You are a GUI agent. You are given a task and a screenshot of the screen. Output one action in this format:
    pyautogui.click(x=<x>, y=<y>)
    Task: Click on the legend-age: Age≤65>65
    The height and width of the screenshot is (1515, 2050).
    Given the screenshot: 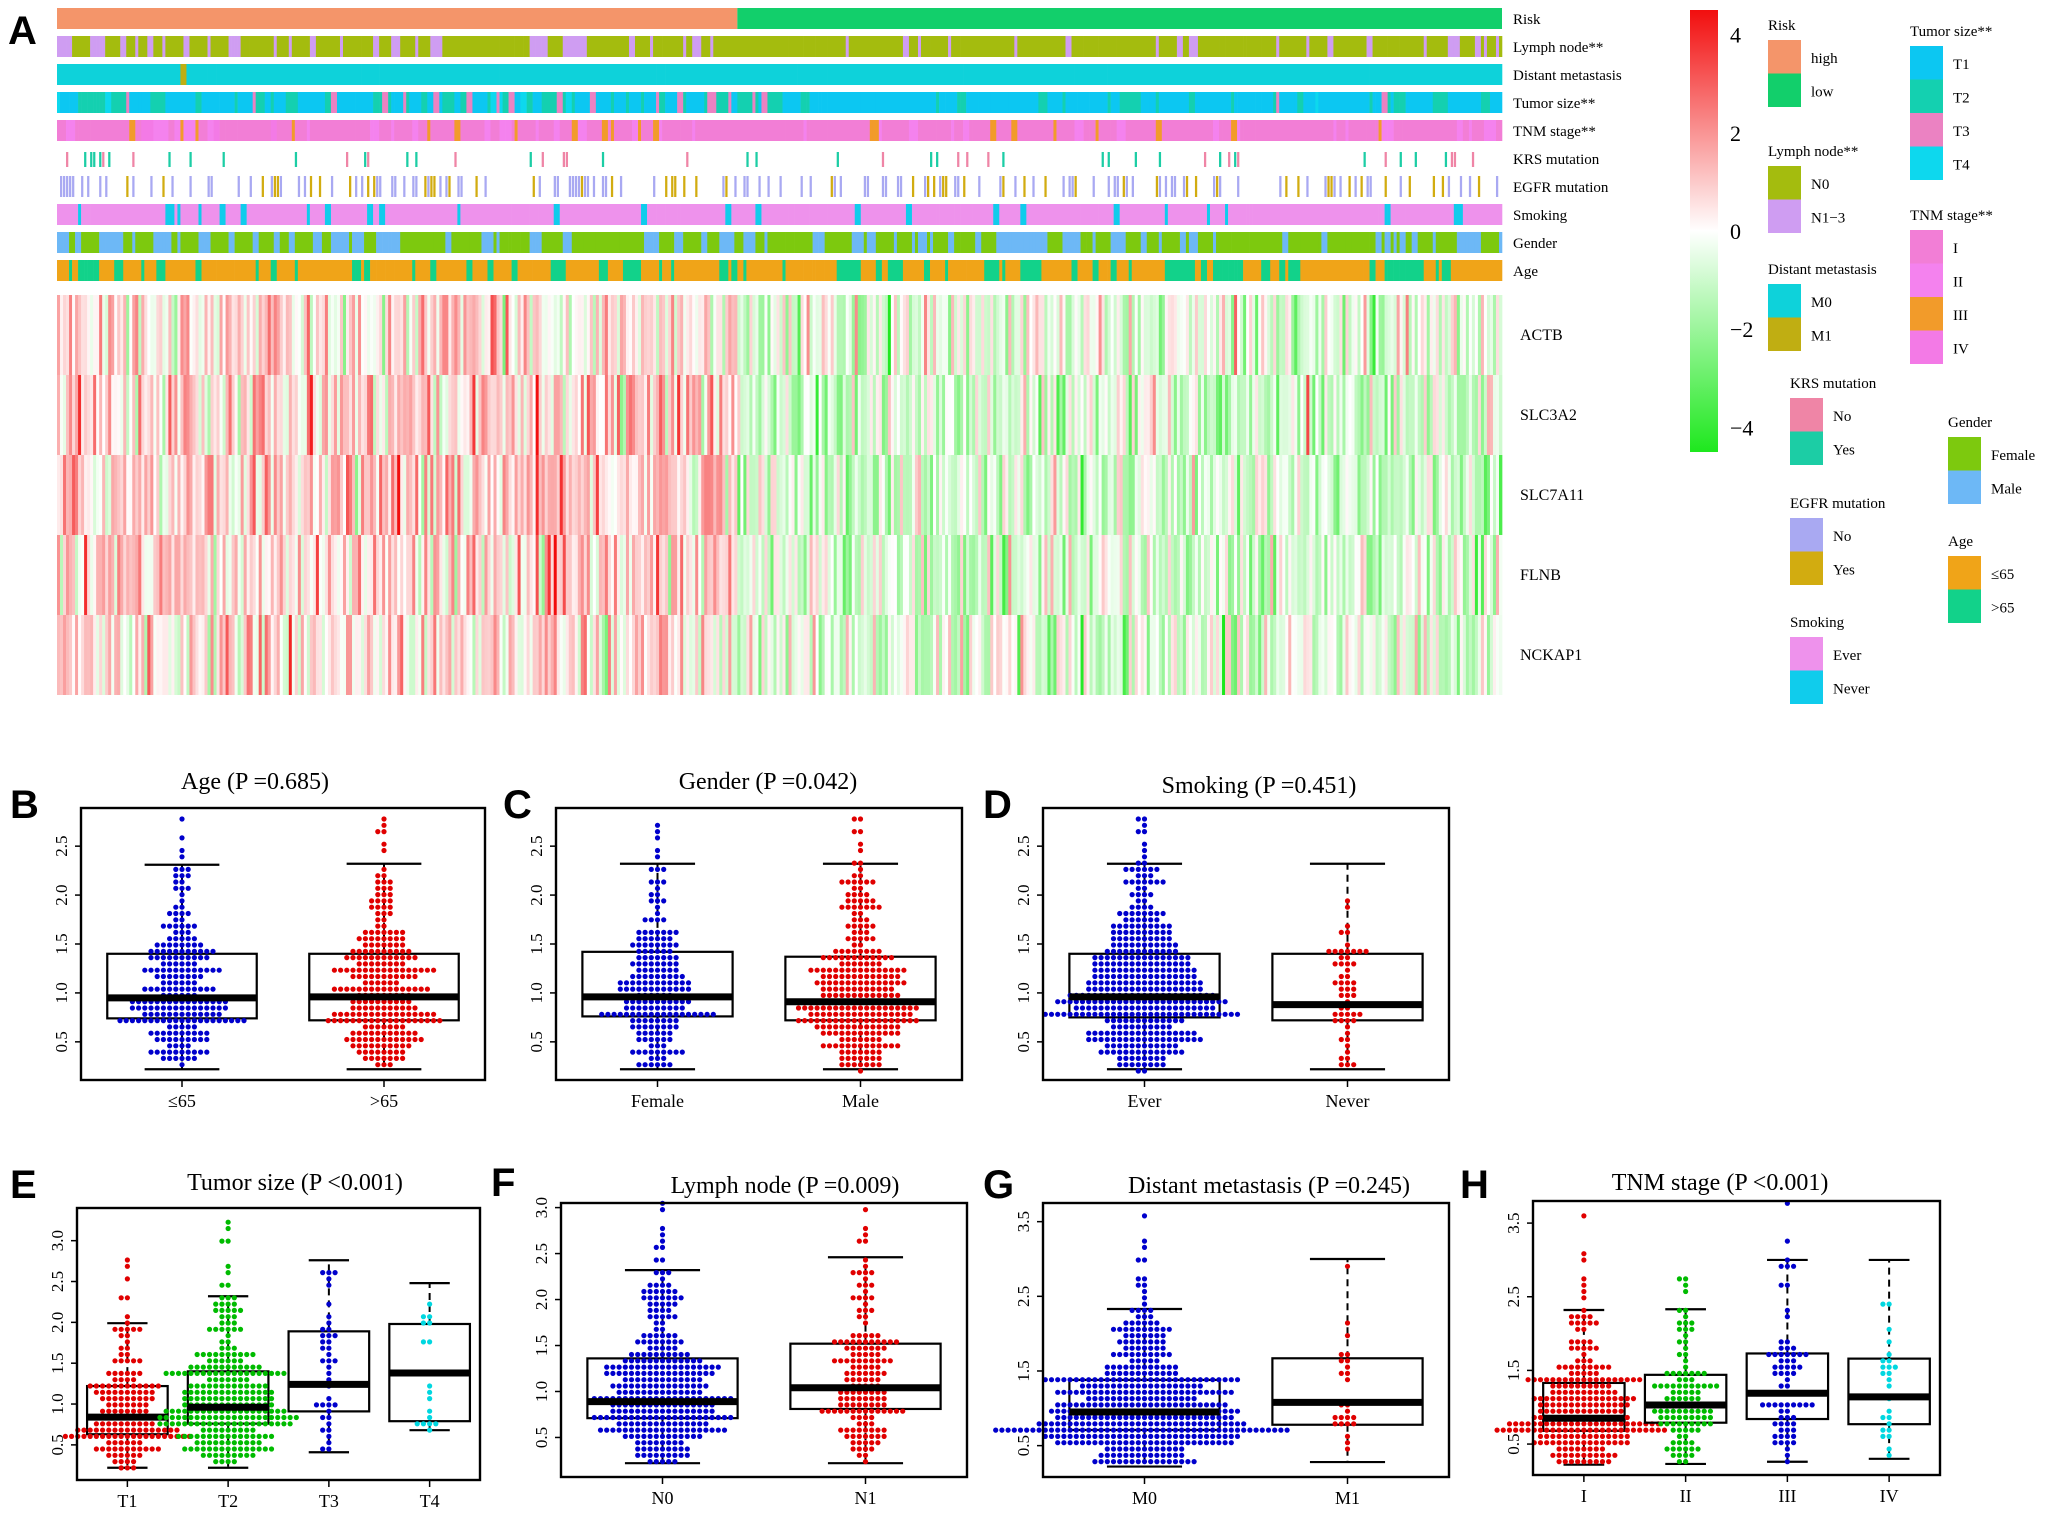 What is the action you would take?
    pyautogui.click(x=1981, y=578)
    